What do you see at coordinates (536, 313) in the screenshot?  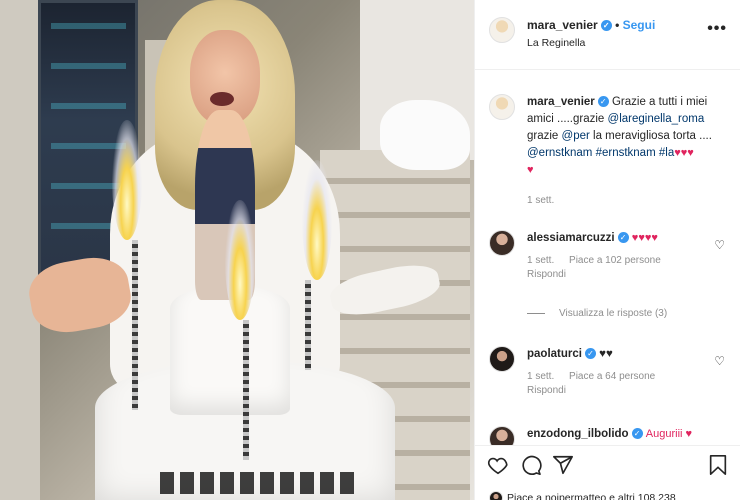 I see `replies-divider` at bounding box center [536, 313].